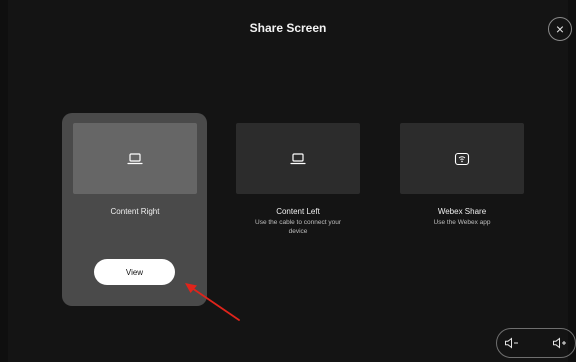  Describe the element at coordinates (462, 222) in the screenshot. I see `source-subtitle-webex-share: Use the Webex app` at that location.